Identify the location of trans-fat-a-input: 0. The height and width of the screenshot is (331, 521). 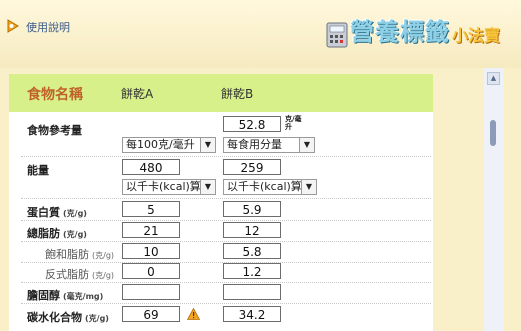
(151, 271).